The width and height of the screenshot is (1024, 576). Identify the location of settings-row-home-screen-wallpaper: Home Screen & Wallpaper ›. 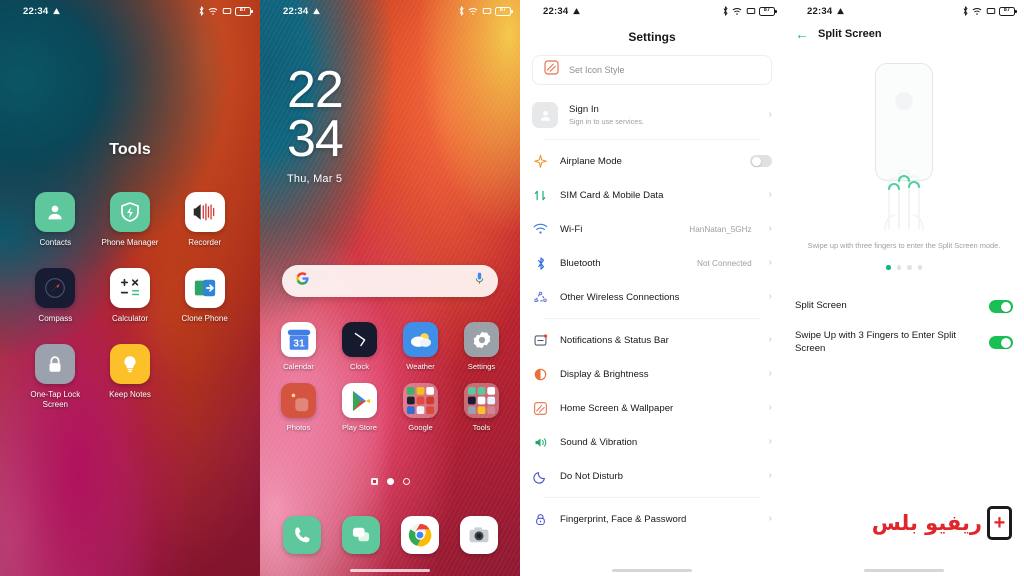
(652, 408).